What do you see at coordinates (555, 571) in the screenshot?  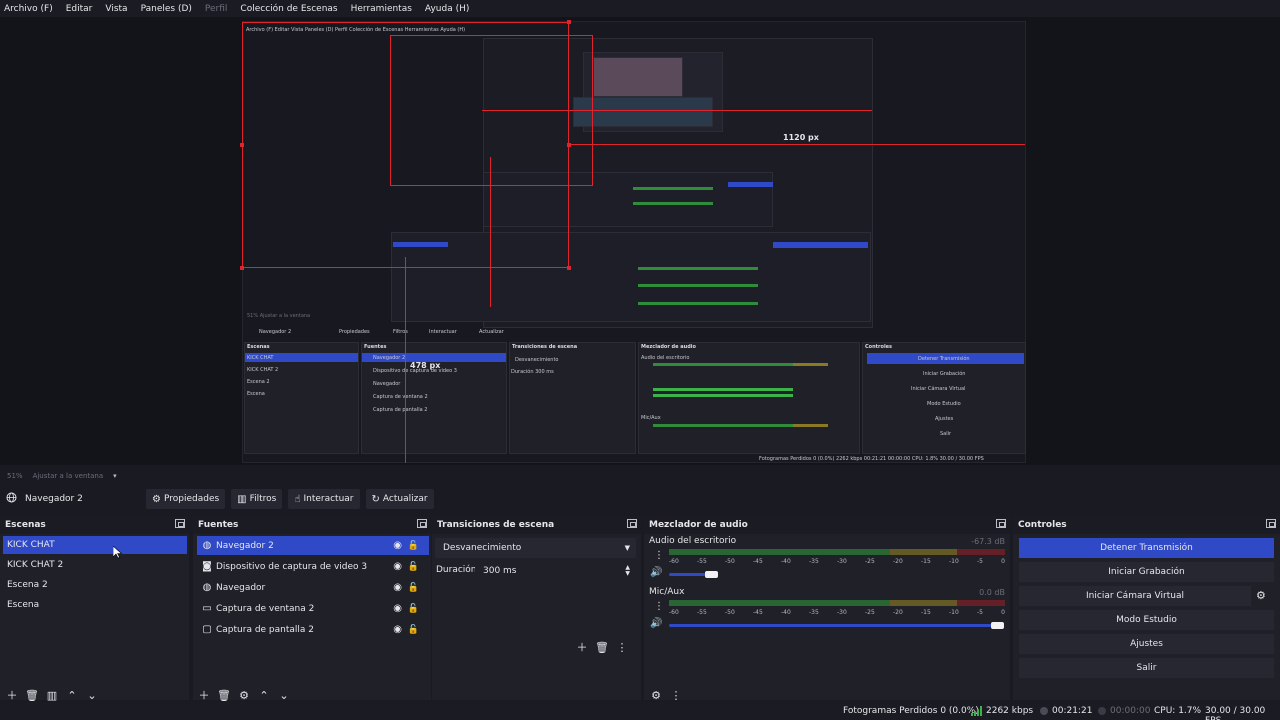 I see `duration-spinbox: 300 ms ▲ ▼` at bounding box center [555, 571].